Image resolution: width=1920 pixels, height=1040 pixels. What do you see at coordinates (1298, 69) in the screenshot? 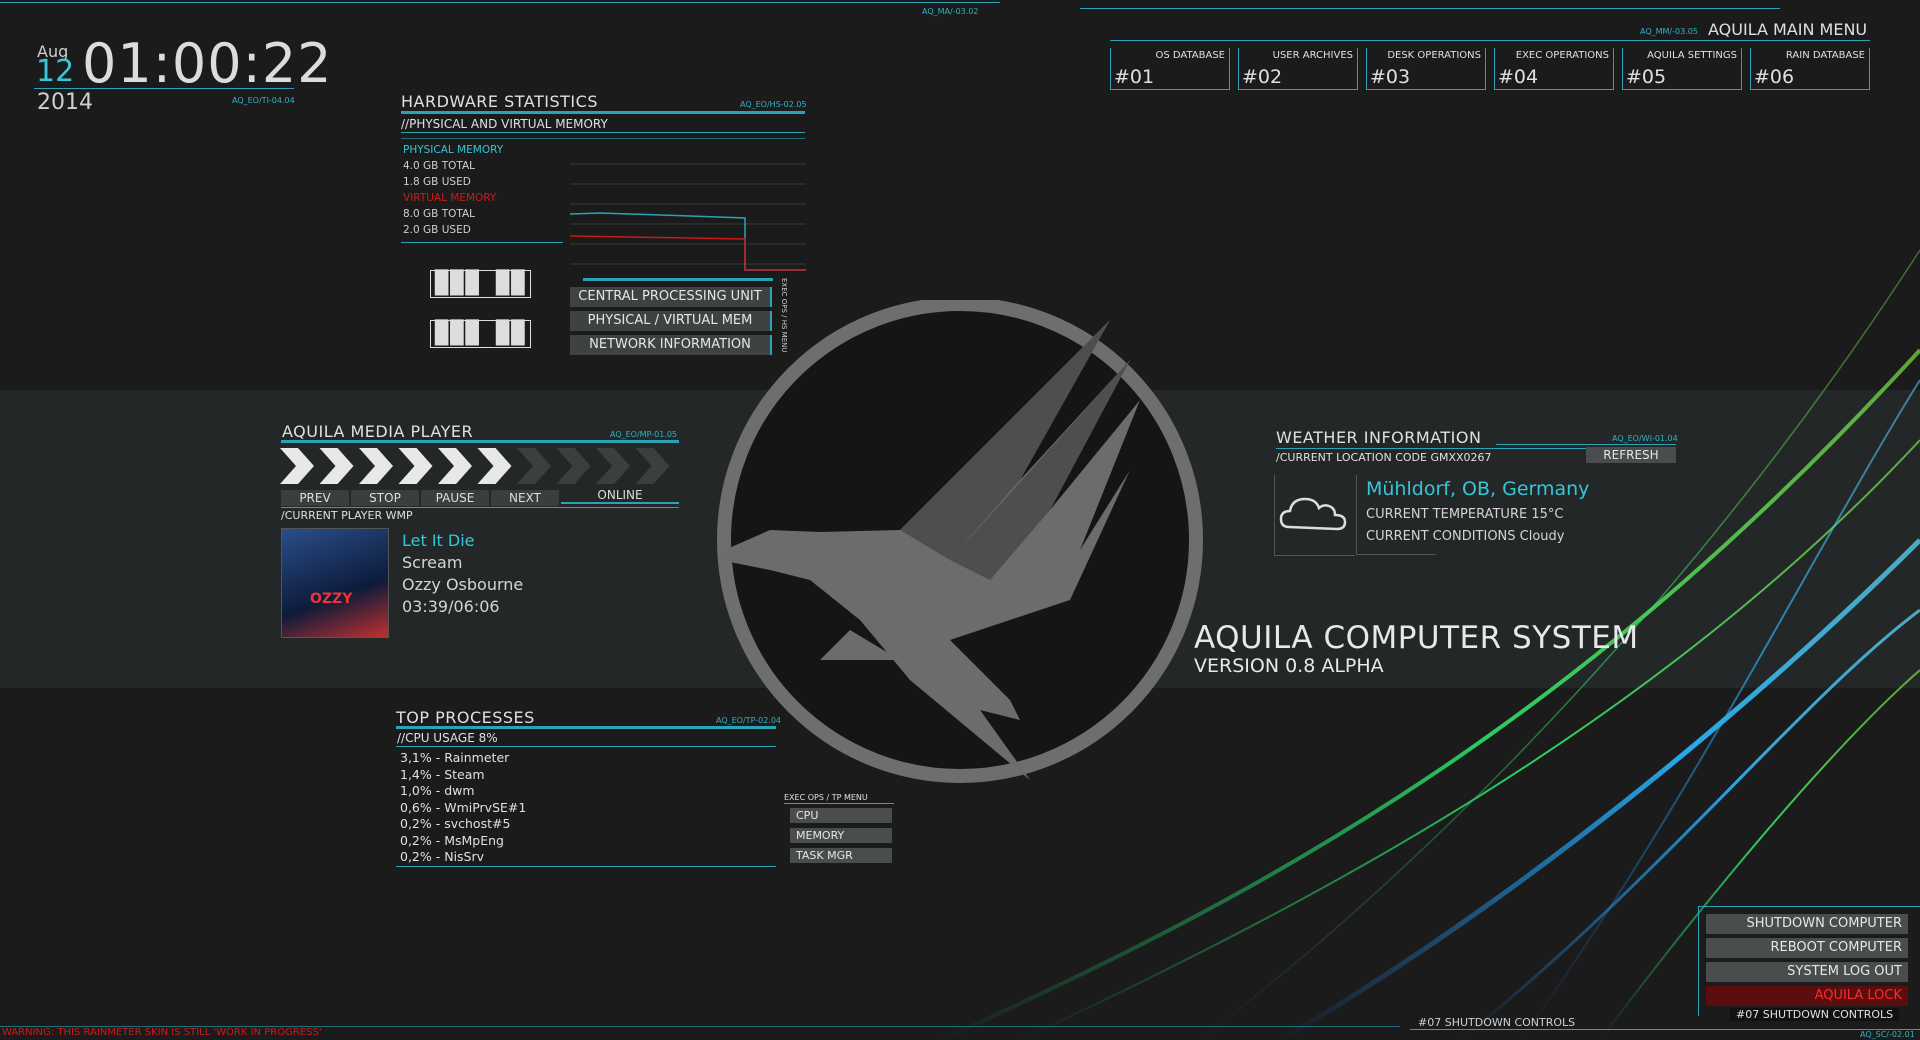
I see `main-menu-tab-2: USER ARCHIVES #02` at bounding box center [1298, 69].